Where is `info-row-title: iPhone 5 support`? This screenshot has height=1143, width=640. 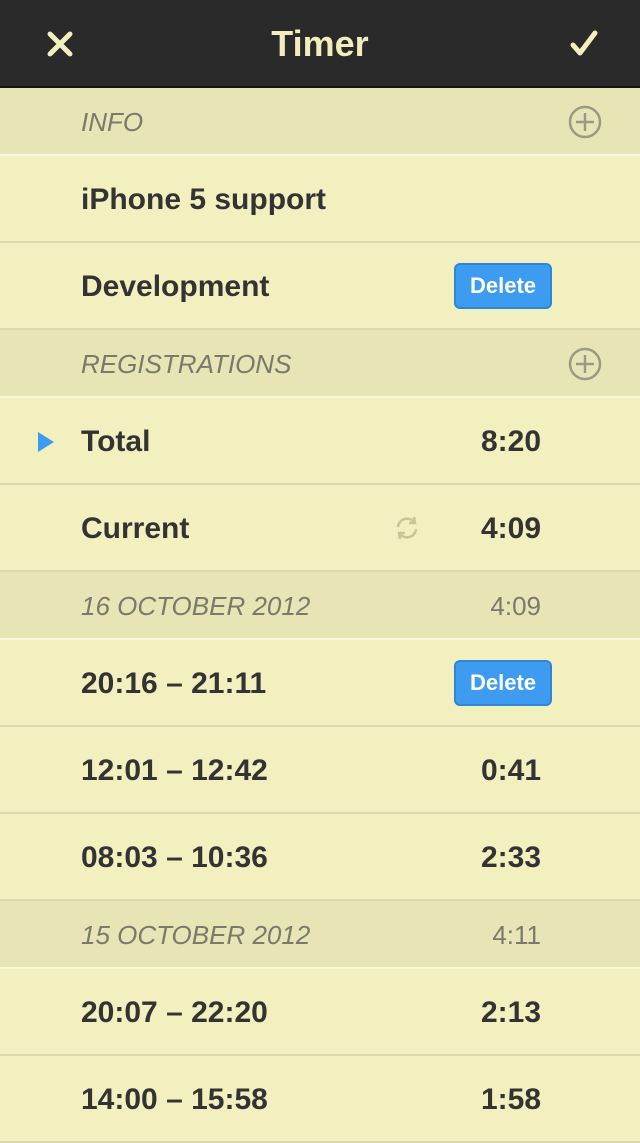 info-row-title: iPhone 5 support is located at coordinates (320, 199).